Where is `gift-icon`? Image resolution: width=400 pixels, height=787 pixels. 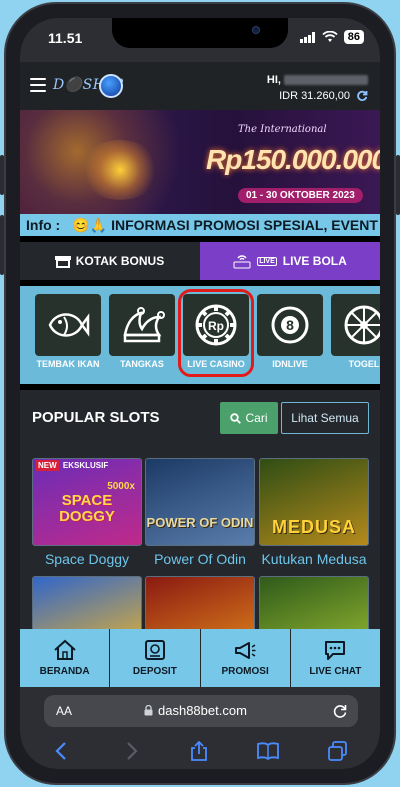
gift-icon is located at coordinates (62, 261).